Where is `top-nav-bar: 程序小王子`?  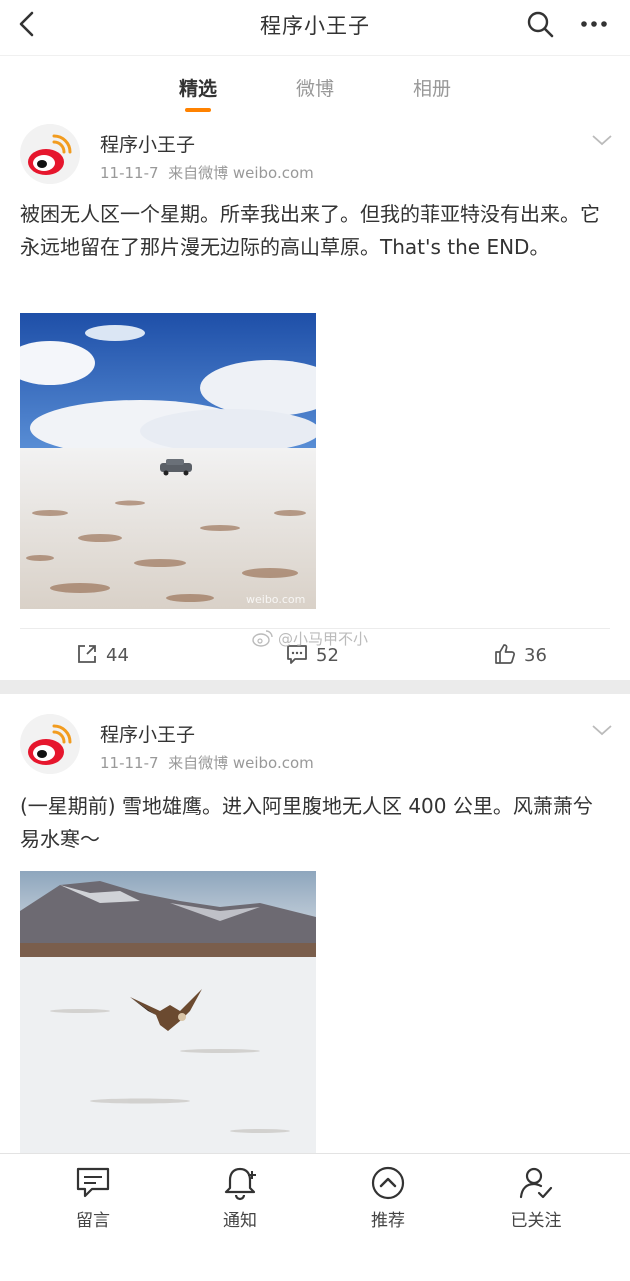 top-nav-bar: 程序小王子 is located at coordinates (315, 25).